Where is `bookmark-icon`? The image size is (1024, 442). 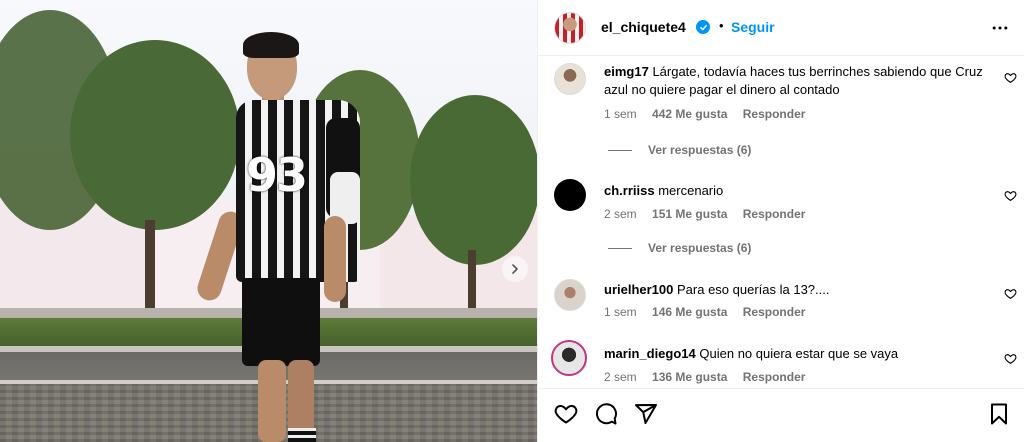 bookmark-icon is located at coordinates (999, 414).